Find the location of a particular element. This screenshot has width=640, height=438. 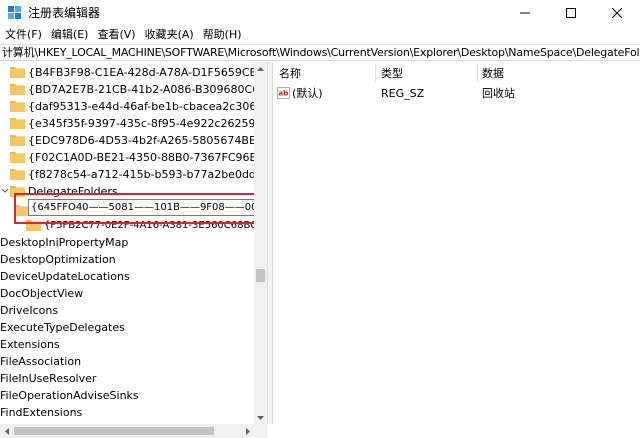

tree-item-label: DeviceUpdateLocations is located at coordinates (65, 276).